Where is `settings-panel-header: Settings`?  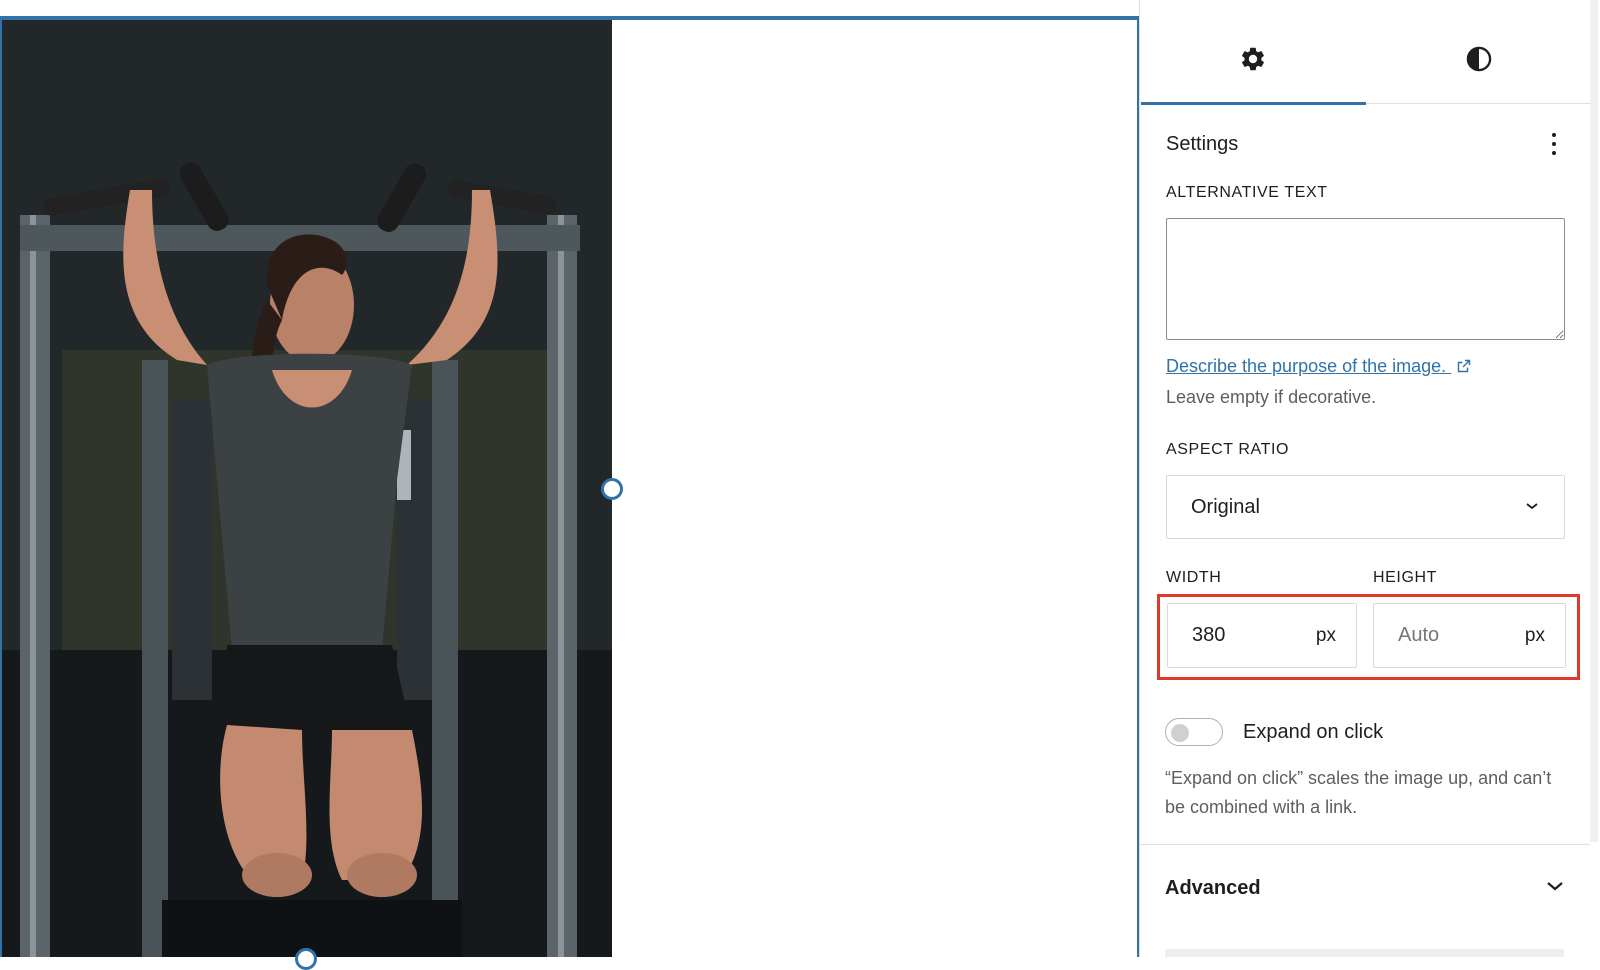 settings-panel-header: Settings is located at coordinates (1366, 144).